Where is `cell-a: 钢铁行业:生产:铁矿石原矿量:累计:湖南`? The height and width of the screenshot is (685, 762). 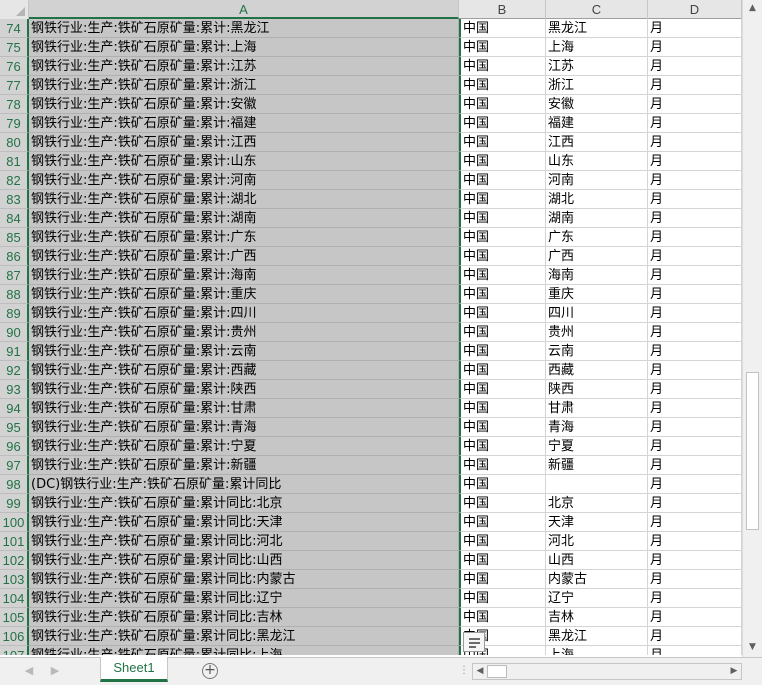 cell-a: 钢铁行业:生产:铁矿石原矿量:累计:湖南 is located at coordinates (244, 218).